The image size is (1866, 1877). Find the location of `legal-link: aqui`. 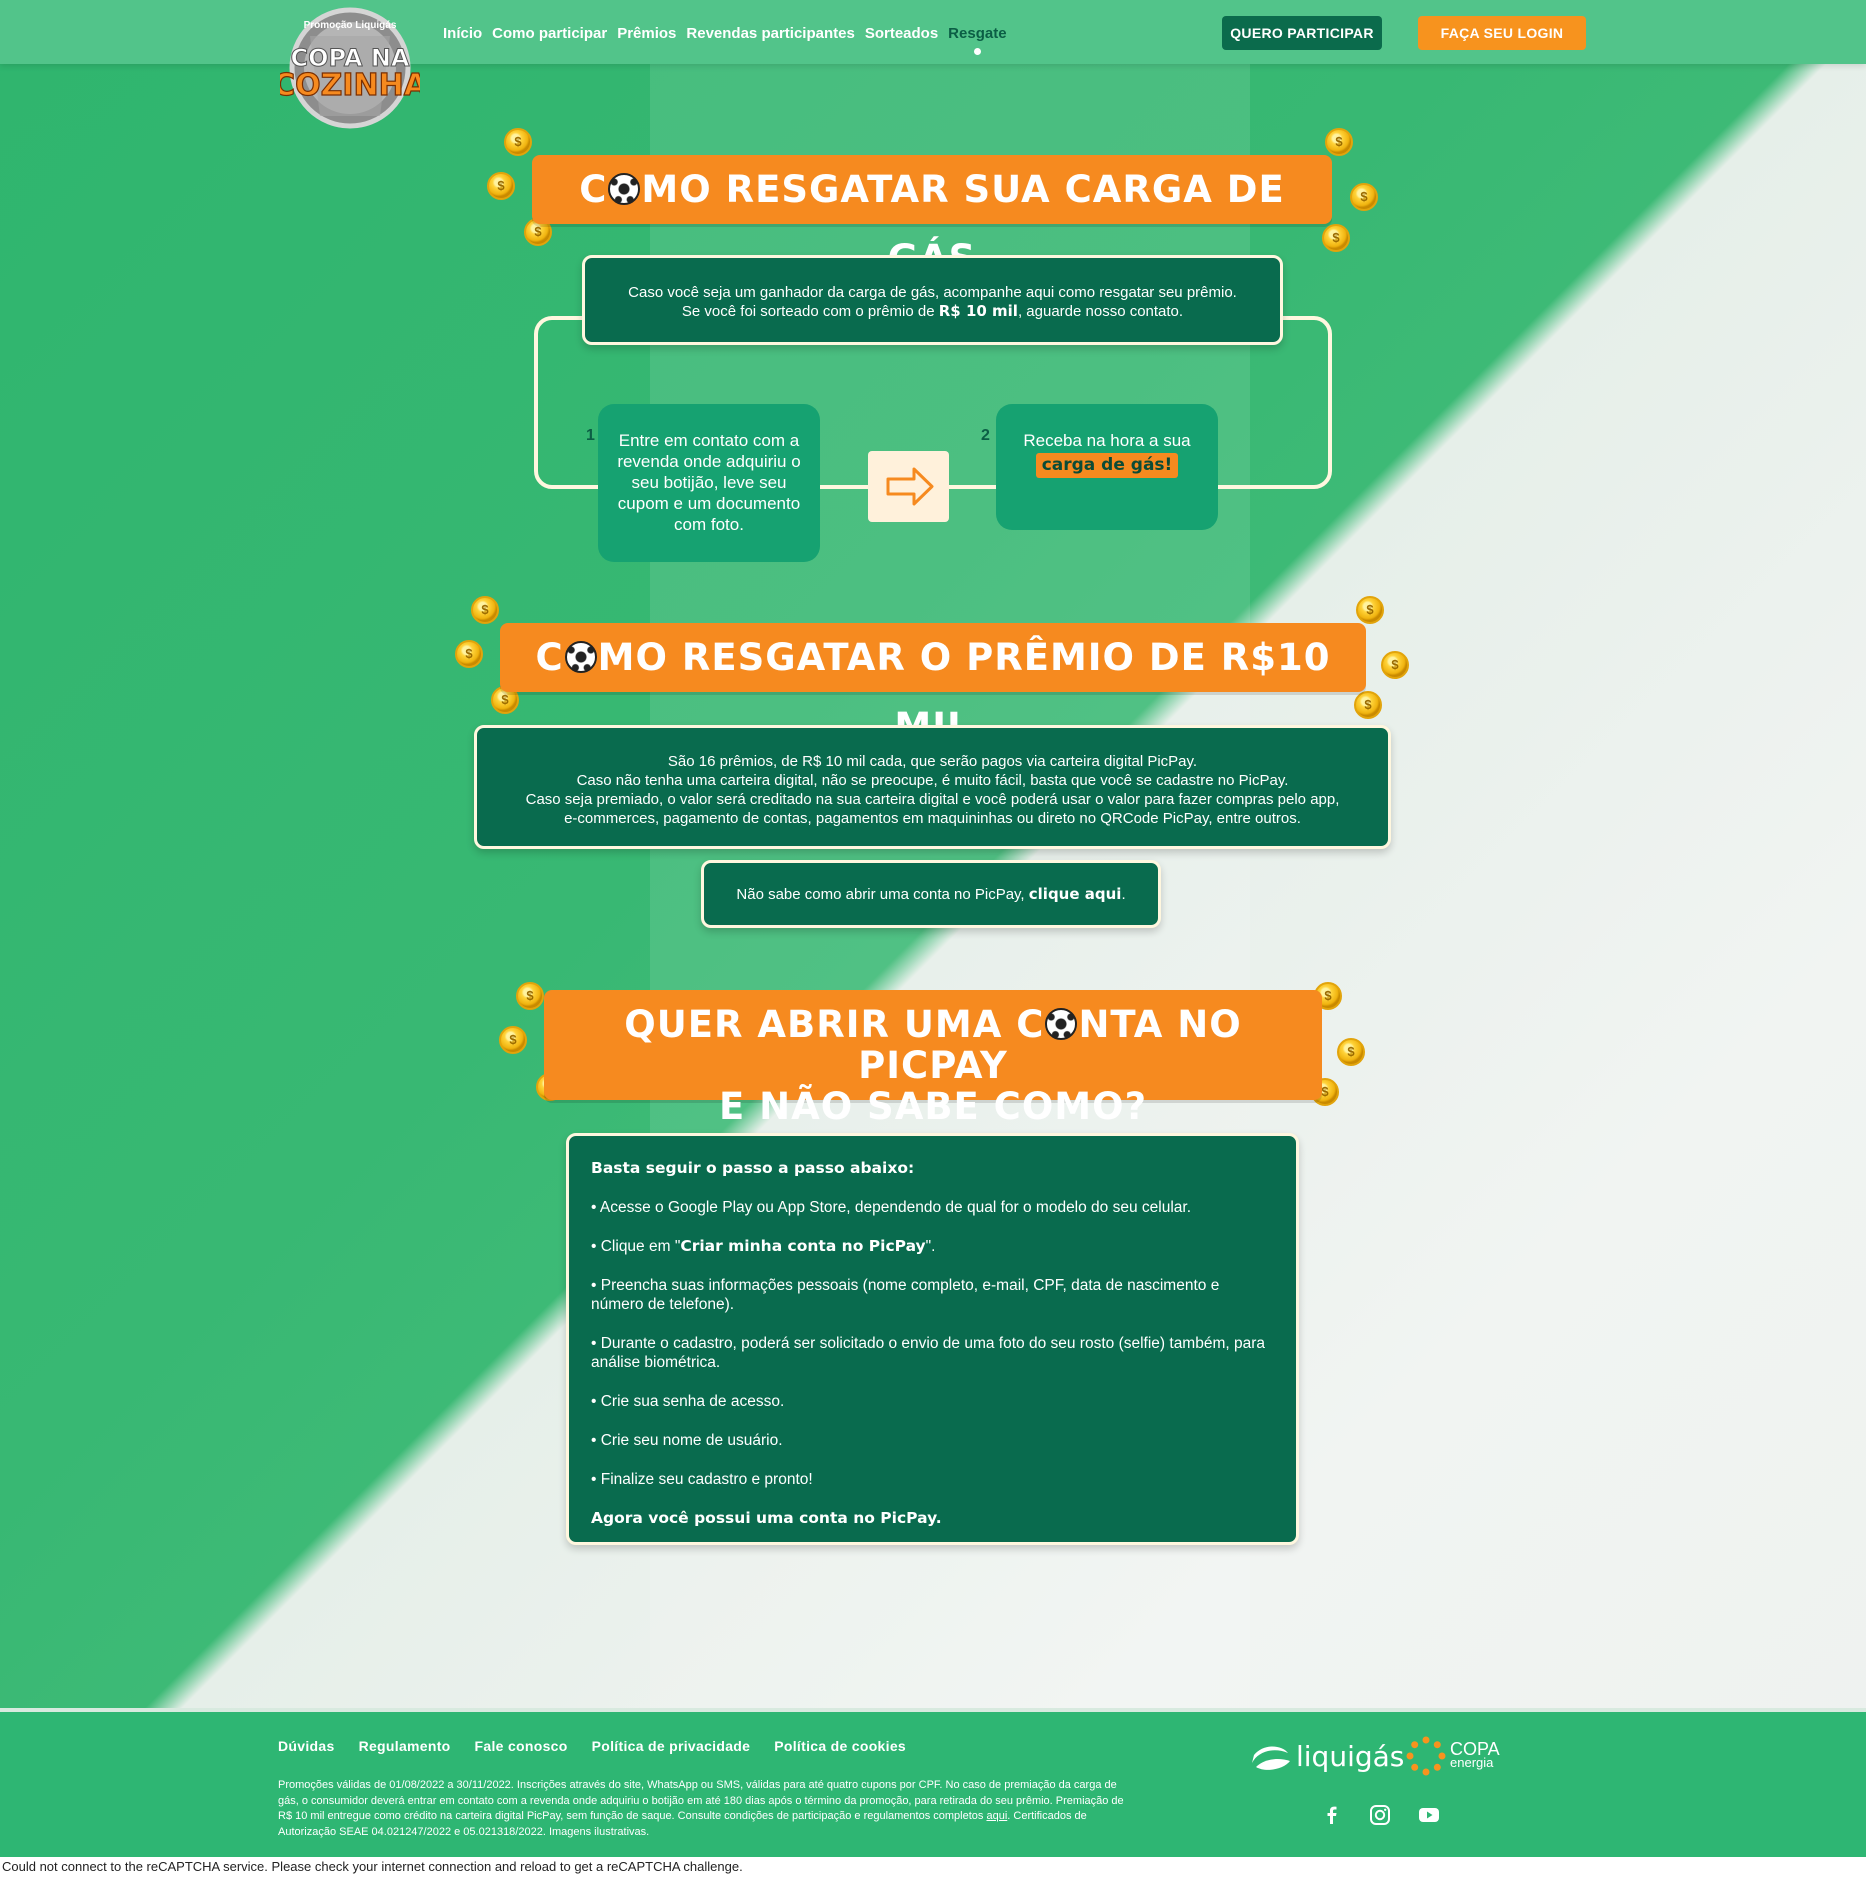

legal-link: aqui is located at coordinates (996, 1816).